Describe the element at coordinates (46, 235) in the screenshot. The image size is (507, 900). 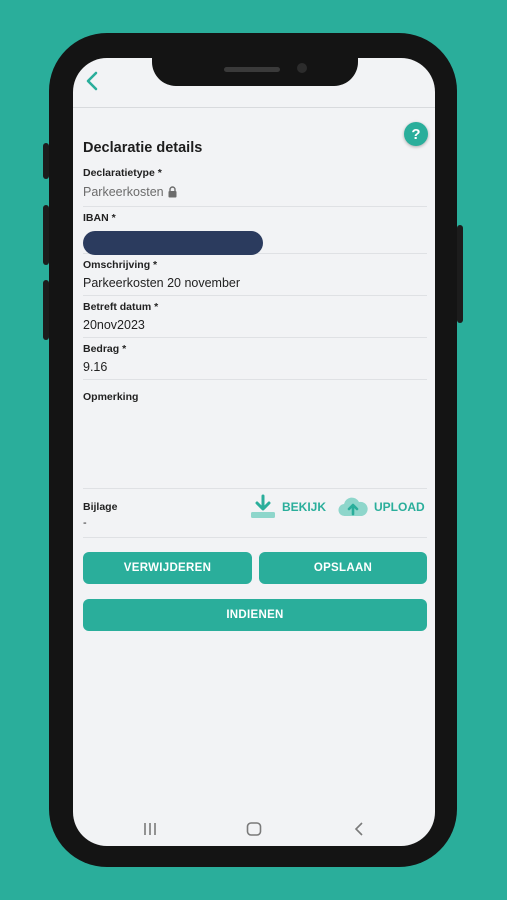
I see `phone-volume-up-button` at that location.